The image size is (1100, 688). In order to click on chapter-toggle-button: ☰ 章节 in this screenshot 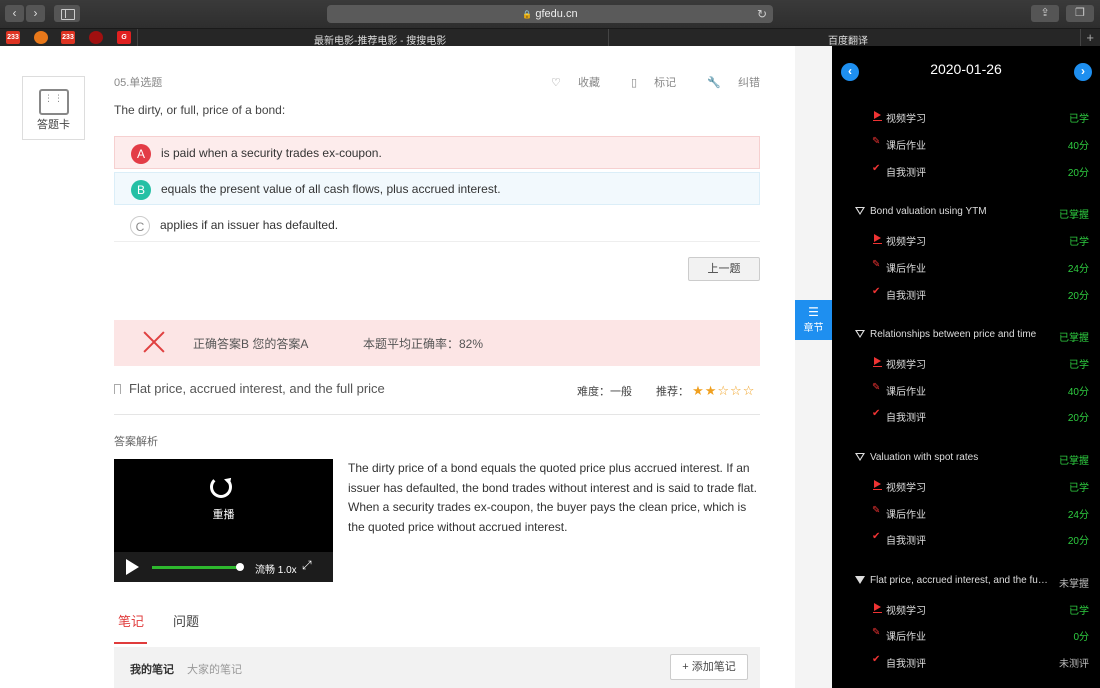, I will do `click(813, 320)`.